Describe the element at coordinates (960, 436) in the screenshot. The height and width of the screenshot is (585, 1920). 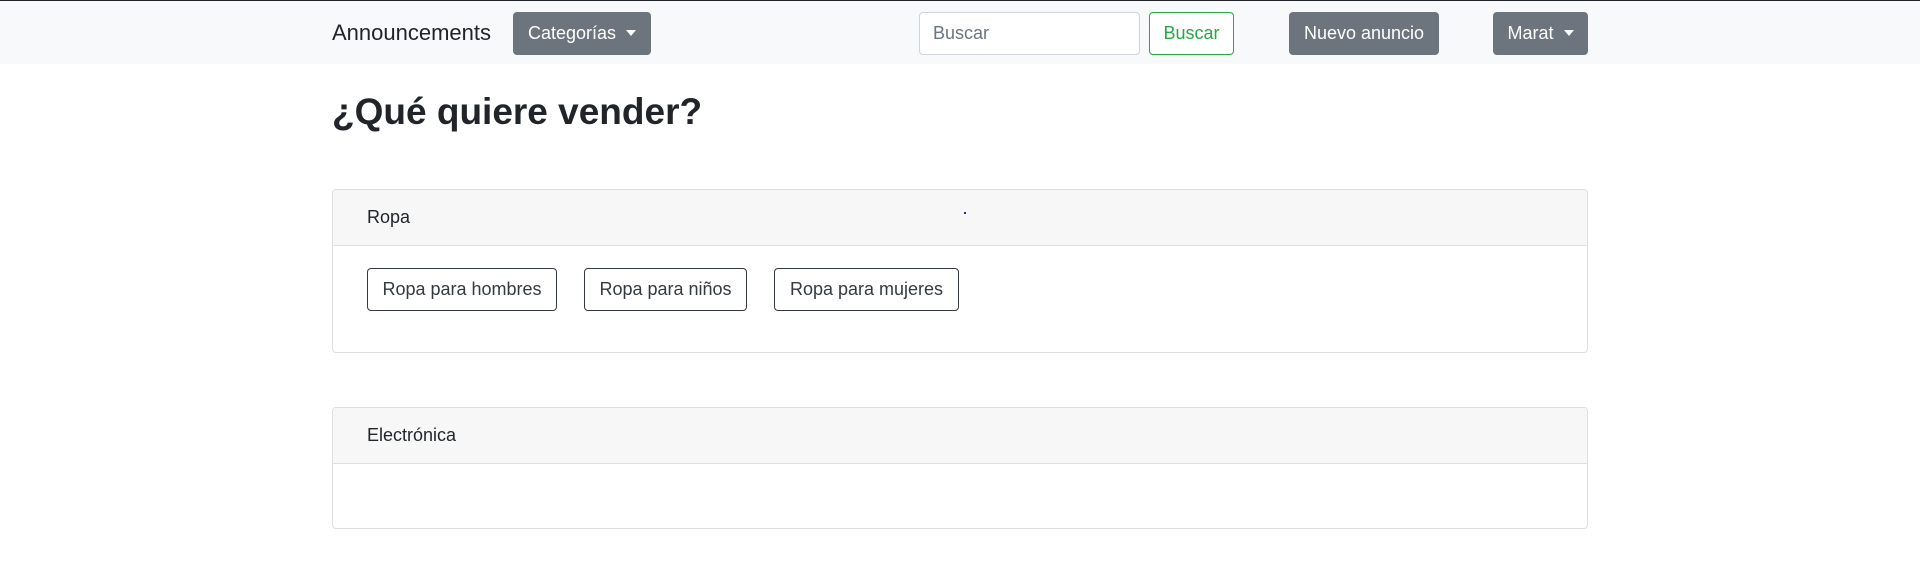
I see `category-header-electronica: Electrónica` at that location.